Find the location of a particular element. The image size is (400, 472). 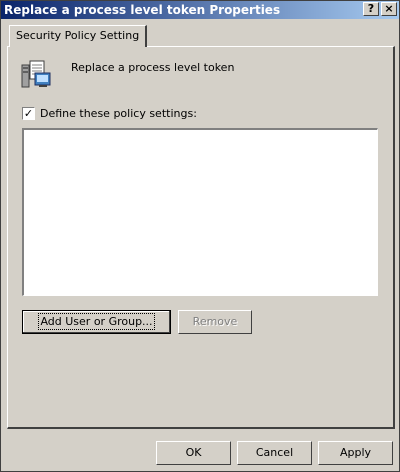

cancel-label: Cancel is located at coordinates (274, 452).